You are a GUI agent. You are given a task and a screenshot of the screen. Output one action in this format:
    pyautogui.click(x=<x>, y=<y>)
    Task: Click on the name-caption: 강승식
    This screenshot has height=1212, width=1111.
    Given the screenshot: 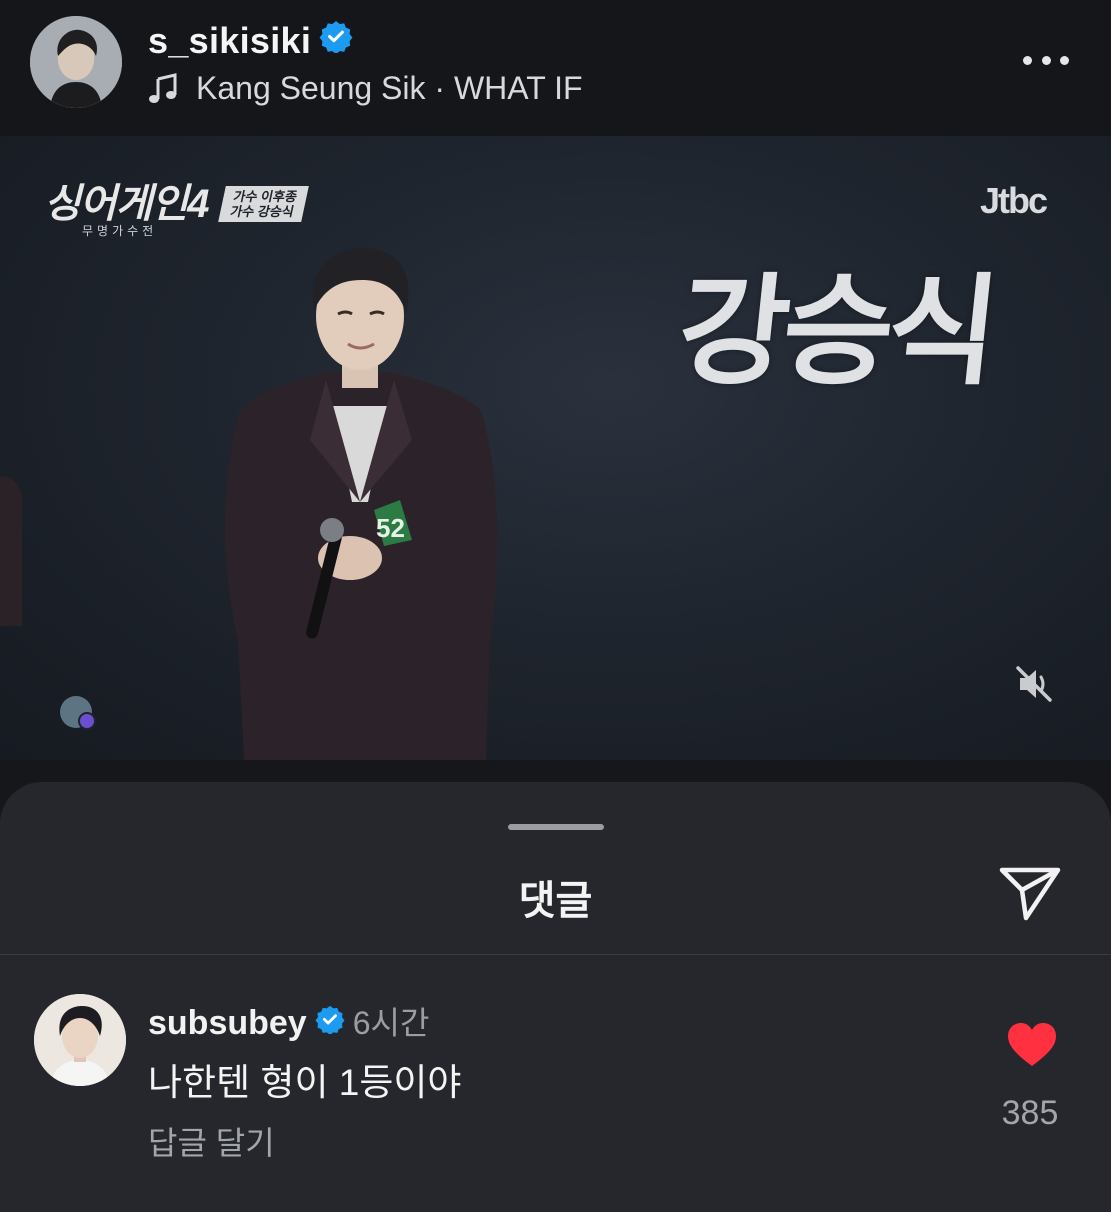 What is the action you would take?
    pyautogui.click(x=835, y=332)
    